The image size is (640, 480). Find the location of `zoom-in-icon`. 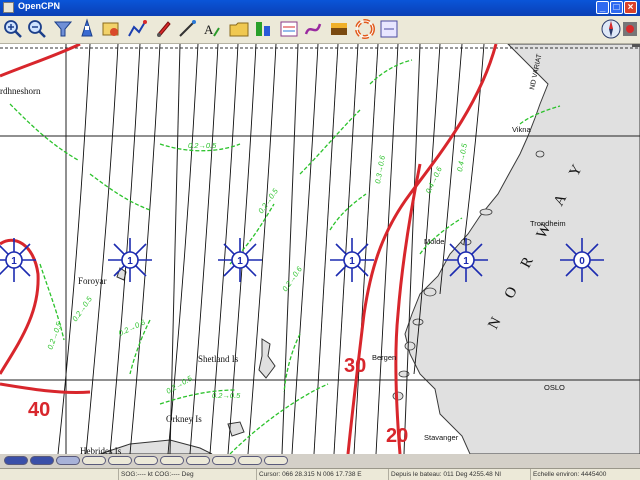

zoom-in-icon is located at coordinates (13, 29).